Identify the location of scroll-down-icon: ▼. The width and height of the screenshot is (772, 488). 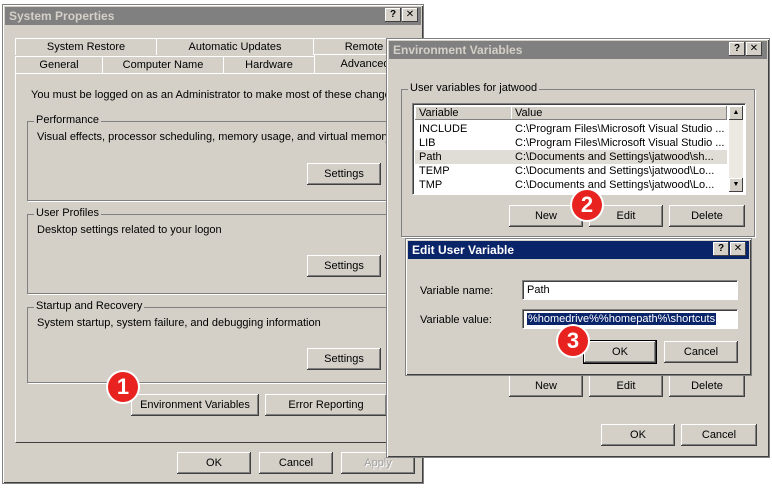
(736, 185).